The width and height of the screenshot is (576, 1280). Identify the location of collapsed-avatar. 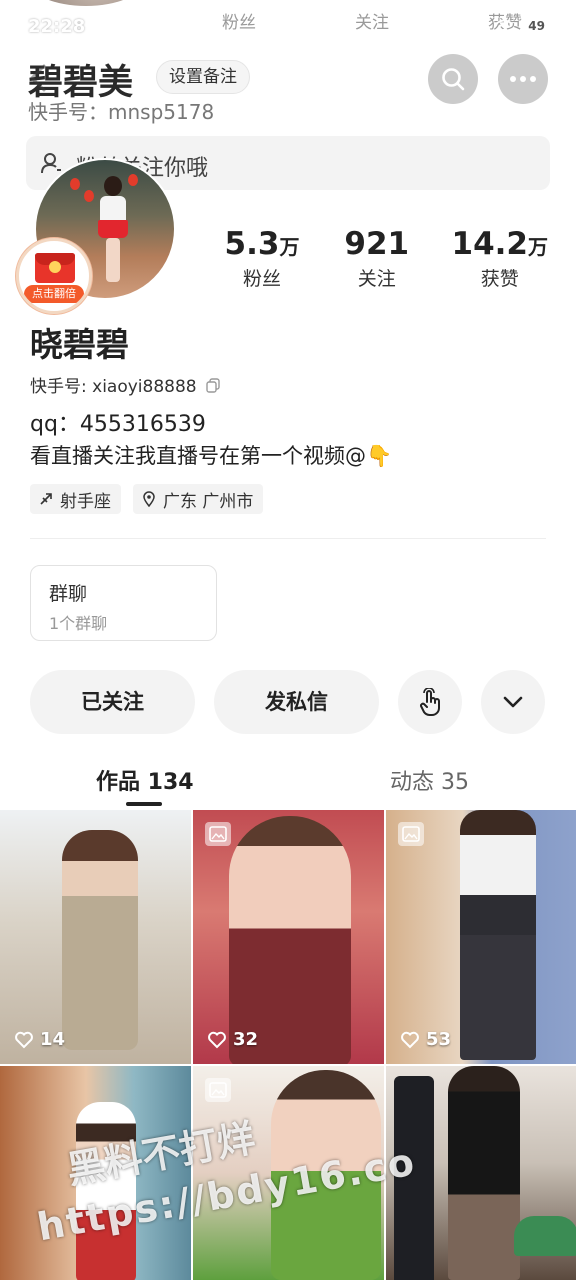
(86, 3).